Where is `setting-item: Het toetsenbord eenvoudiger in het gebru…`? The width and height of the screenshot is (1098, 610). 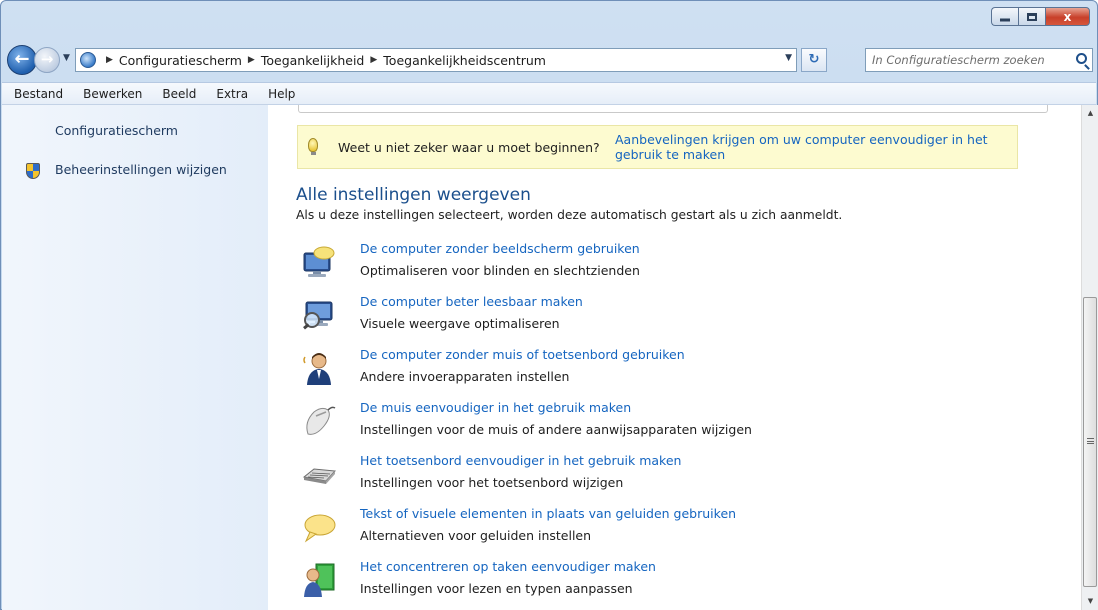
setting-item: Het toetsenbord eenvoudiger in het gebru… is located at coordinates (646, 476).